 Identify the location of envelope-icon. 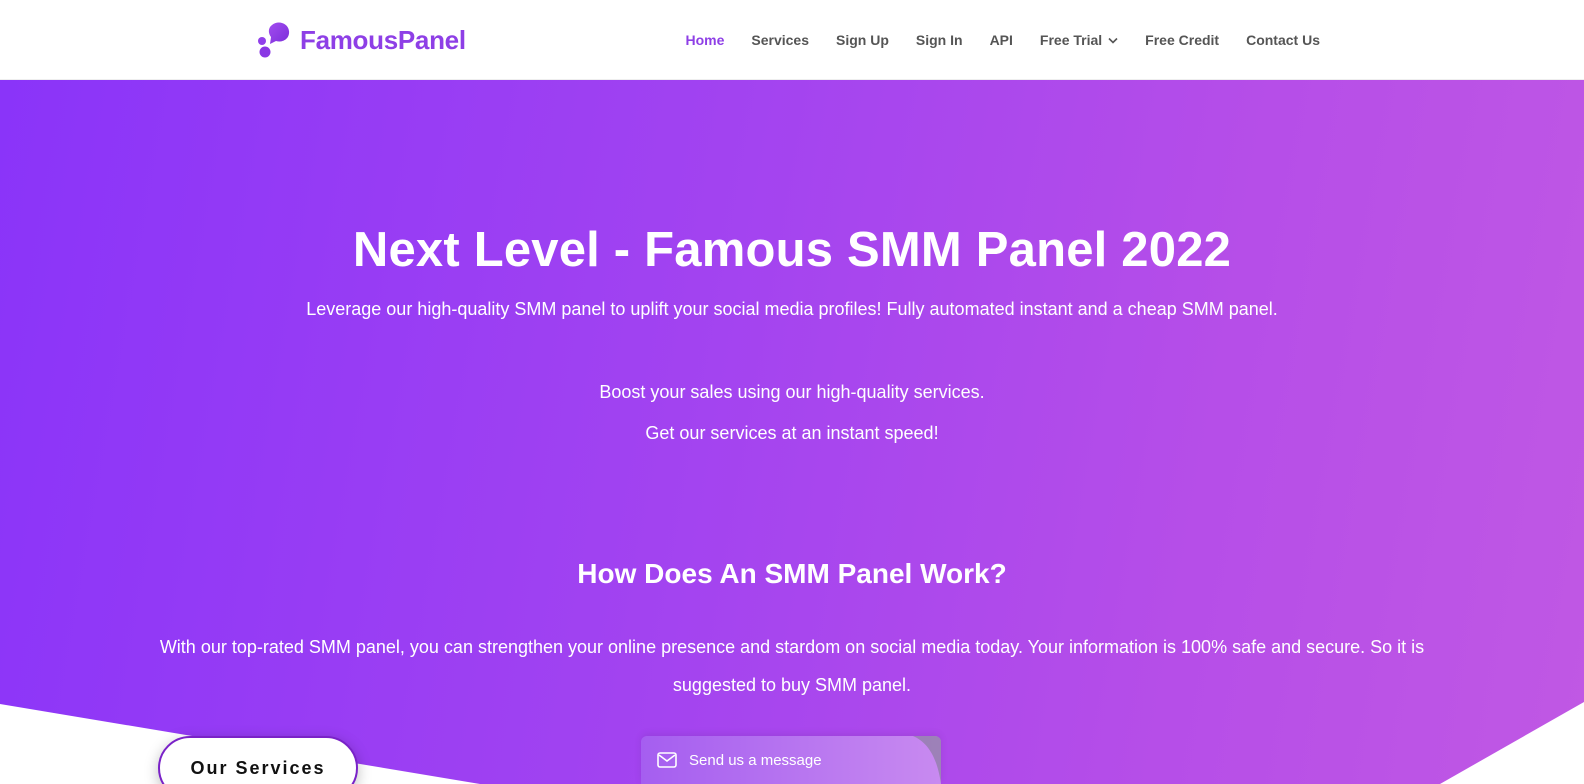
(667, 760).